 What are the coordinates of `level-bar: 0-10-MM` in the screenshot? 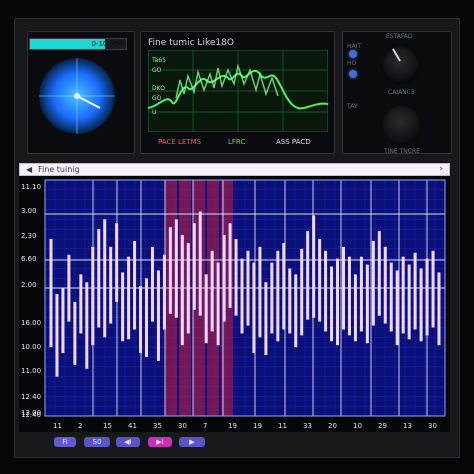 It's located at (78, 44).